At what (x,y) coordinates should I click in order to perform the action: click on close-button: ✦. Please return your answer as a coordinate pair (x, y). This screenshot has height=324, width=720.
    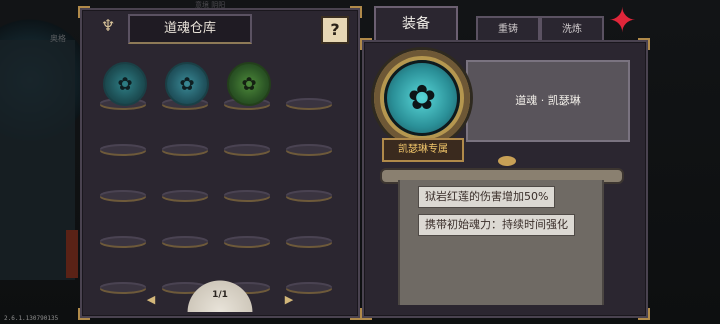
    Looking at the image, I should click on (626, 21).